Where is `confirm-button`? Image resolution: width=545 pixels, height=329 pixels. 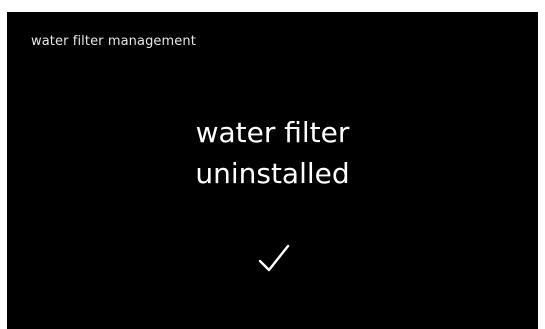
confirm-button is located at coordinates (274, 258).